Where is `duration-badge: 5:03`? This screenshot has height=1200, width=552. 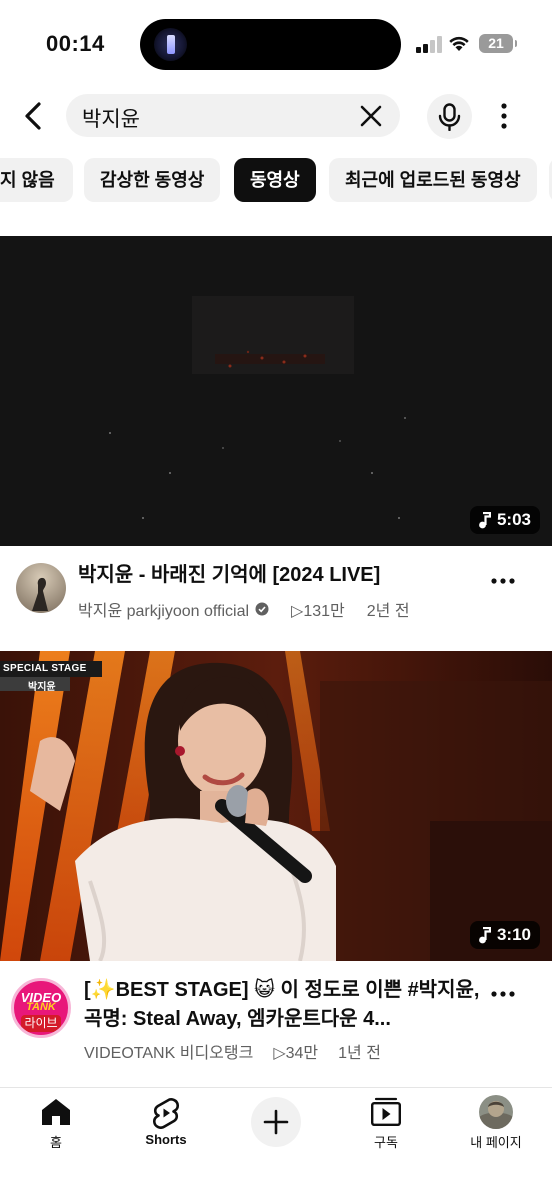
duration-badge: 5:03 is located at coordinates (504, 520).